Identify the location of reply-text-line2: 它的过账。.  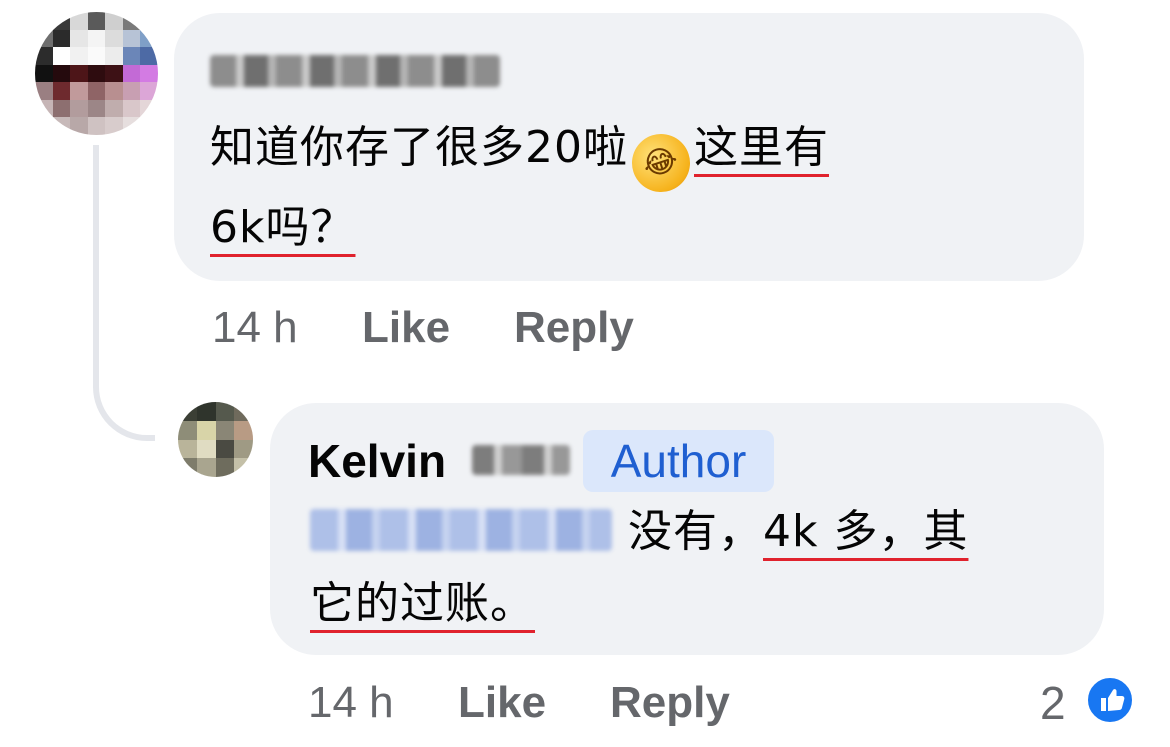
(510, 604).